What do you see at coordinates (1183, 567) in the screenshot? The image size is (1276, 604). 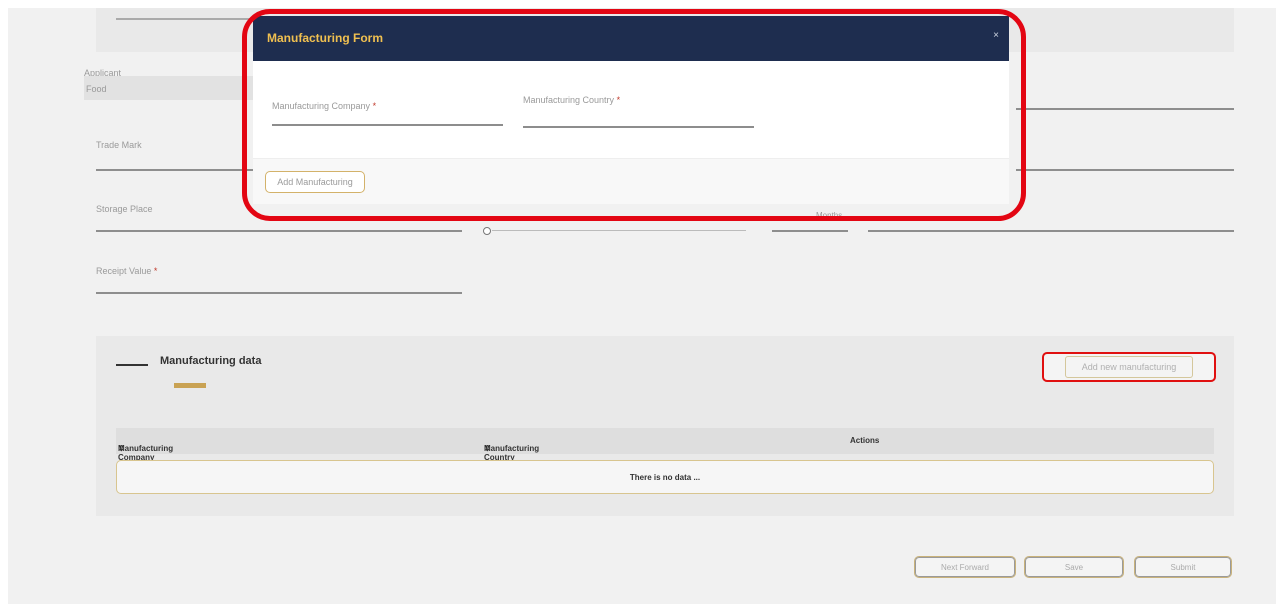 I see `submit-button: Submit` at bounding box center [1183, 567].